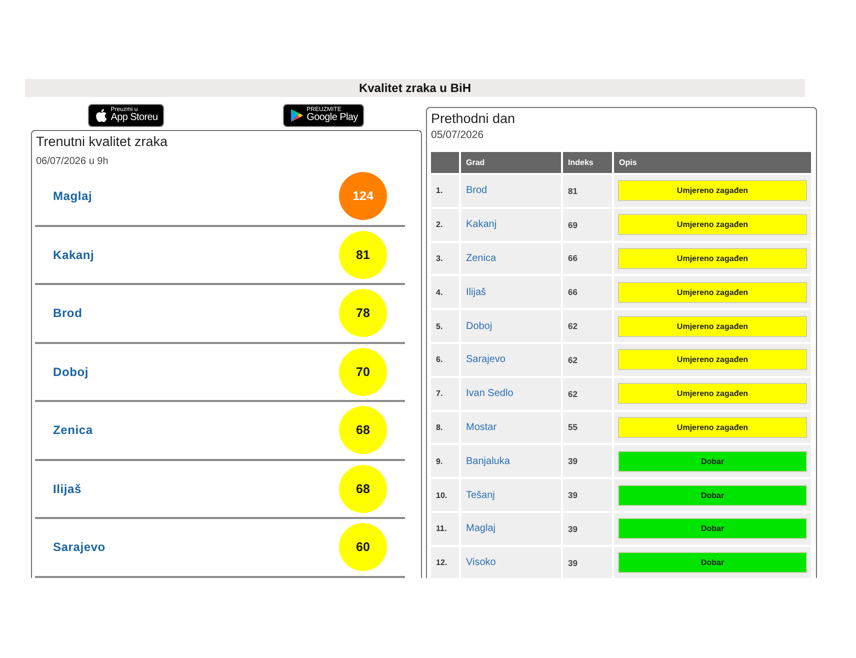 The width and height of the screenshot is (856, 658). What do you see at coordinates (363, 372) in the screenshot?
I see `index-badge: 70` at bounding box center [363, 372].